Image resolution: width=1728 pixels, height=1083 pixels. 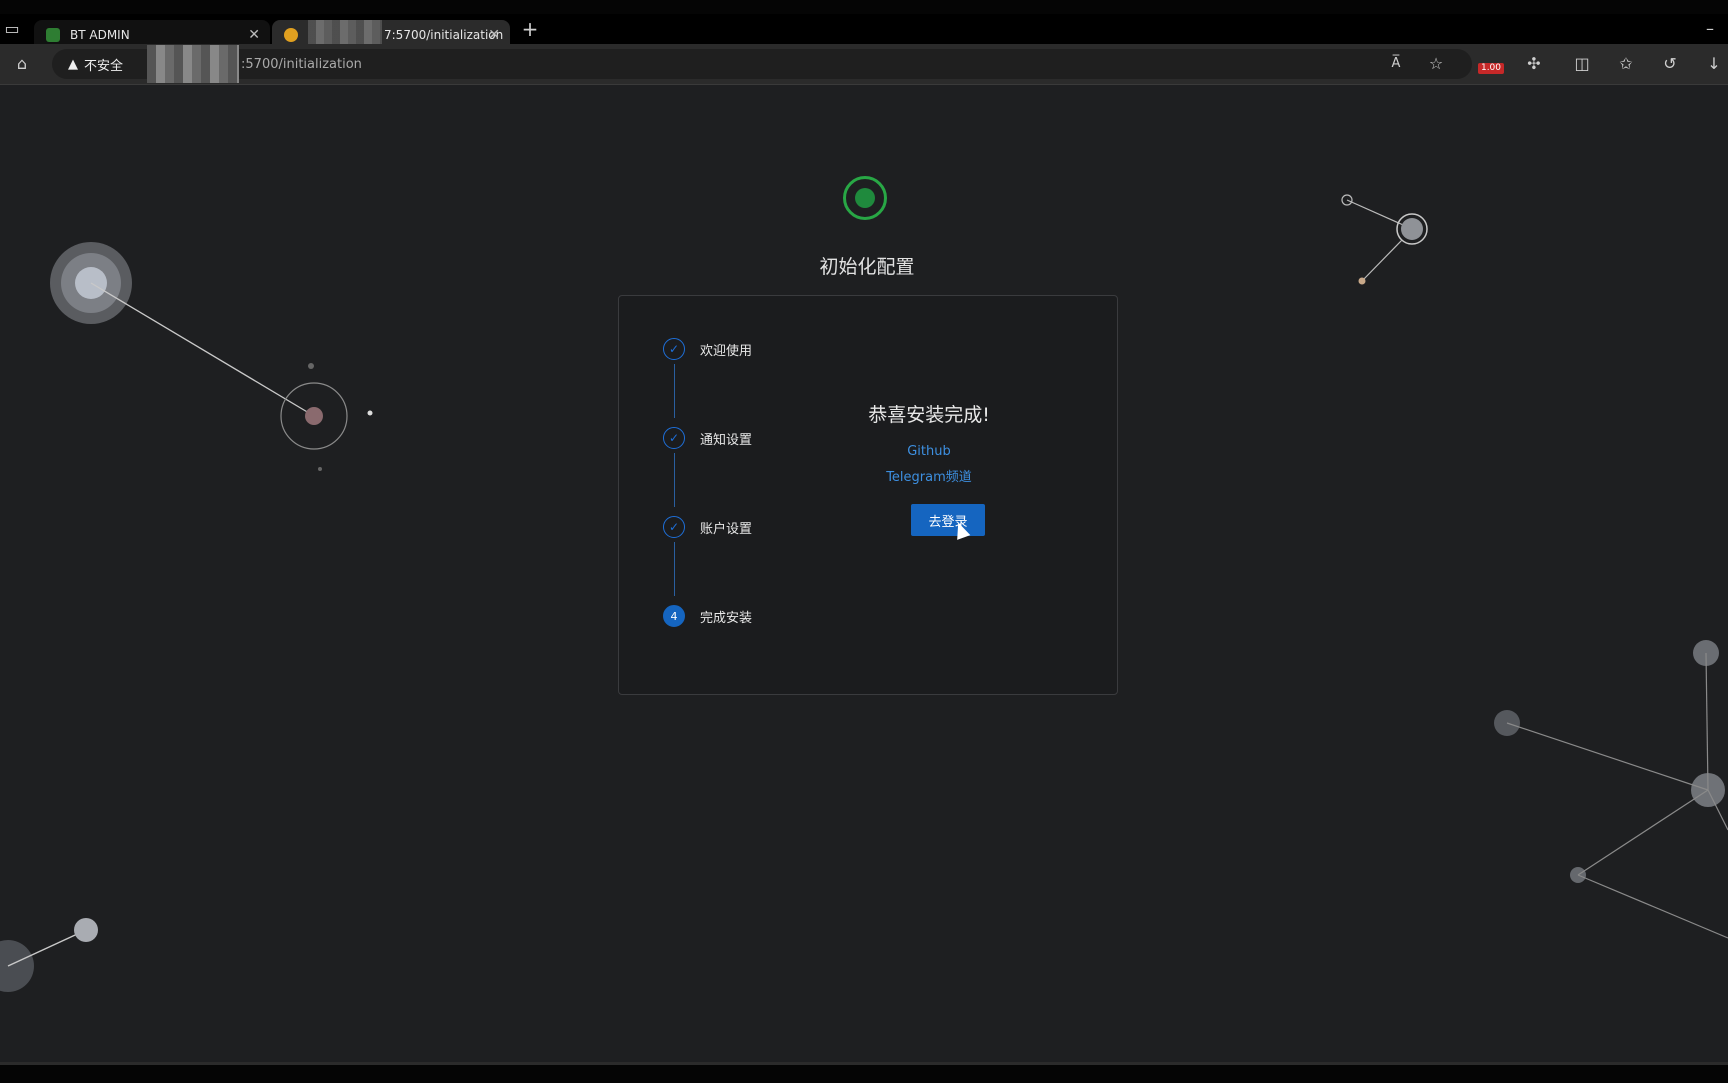 What do you see at coordinates (948, 520) in the screenshot?
I see `login-button: 去登录` at bounding box center [948, 520].